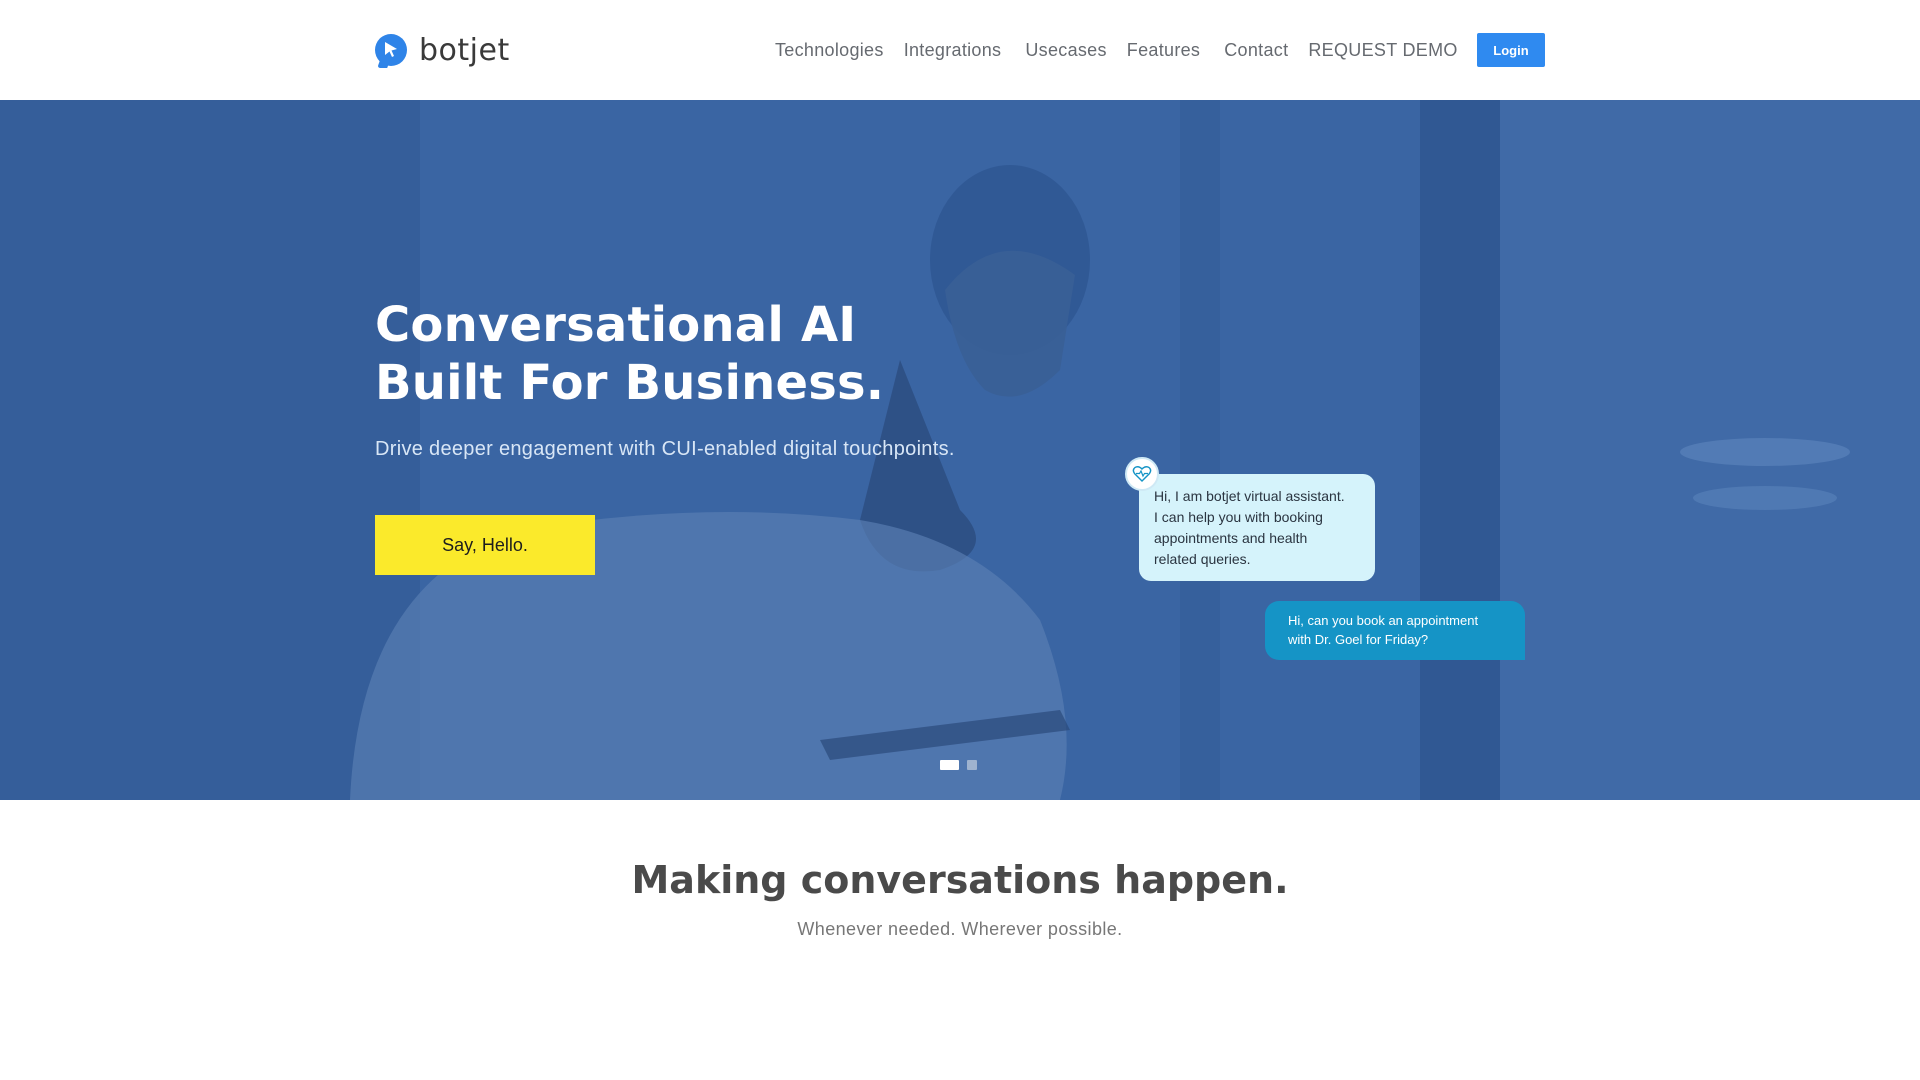 This screenshot has height=1080, width=1920. I want to click on nav-contact: Contact, so click(1256, 50).